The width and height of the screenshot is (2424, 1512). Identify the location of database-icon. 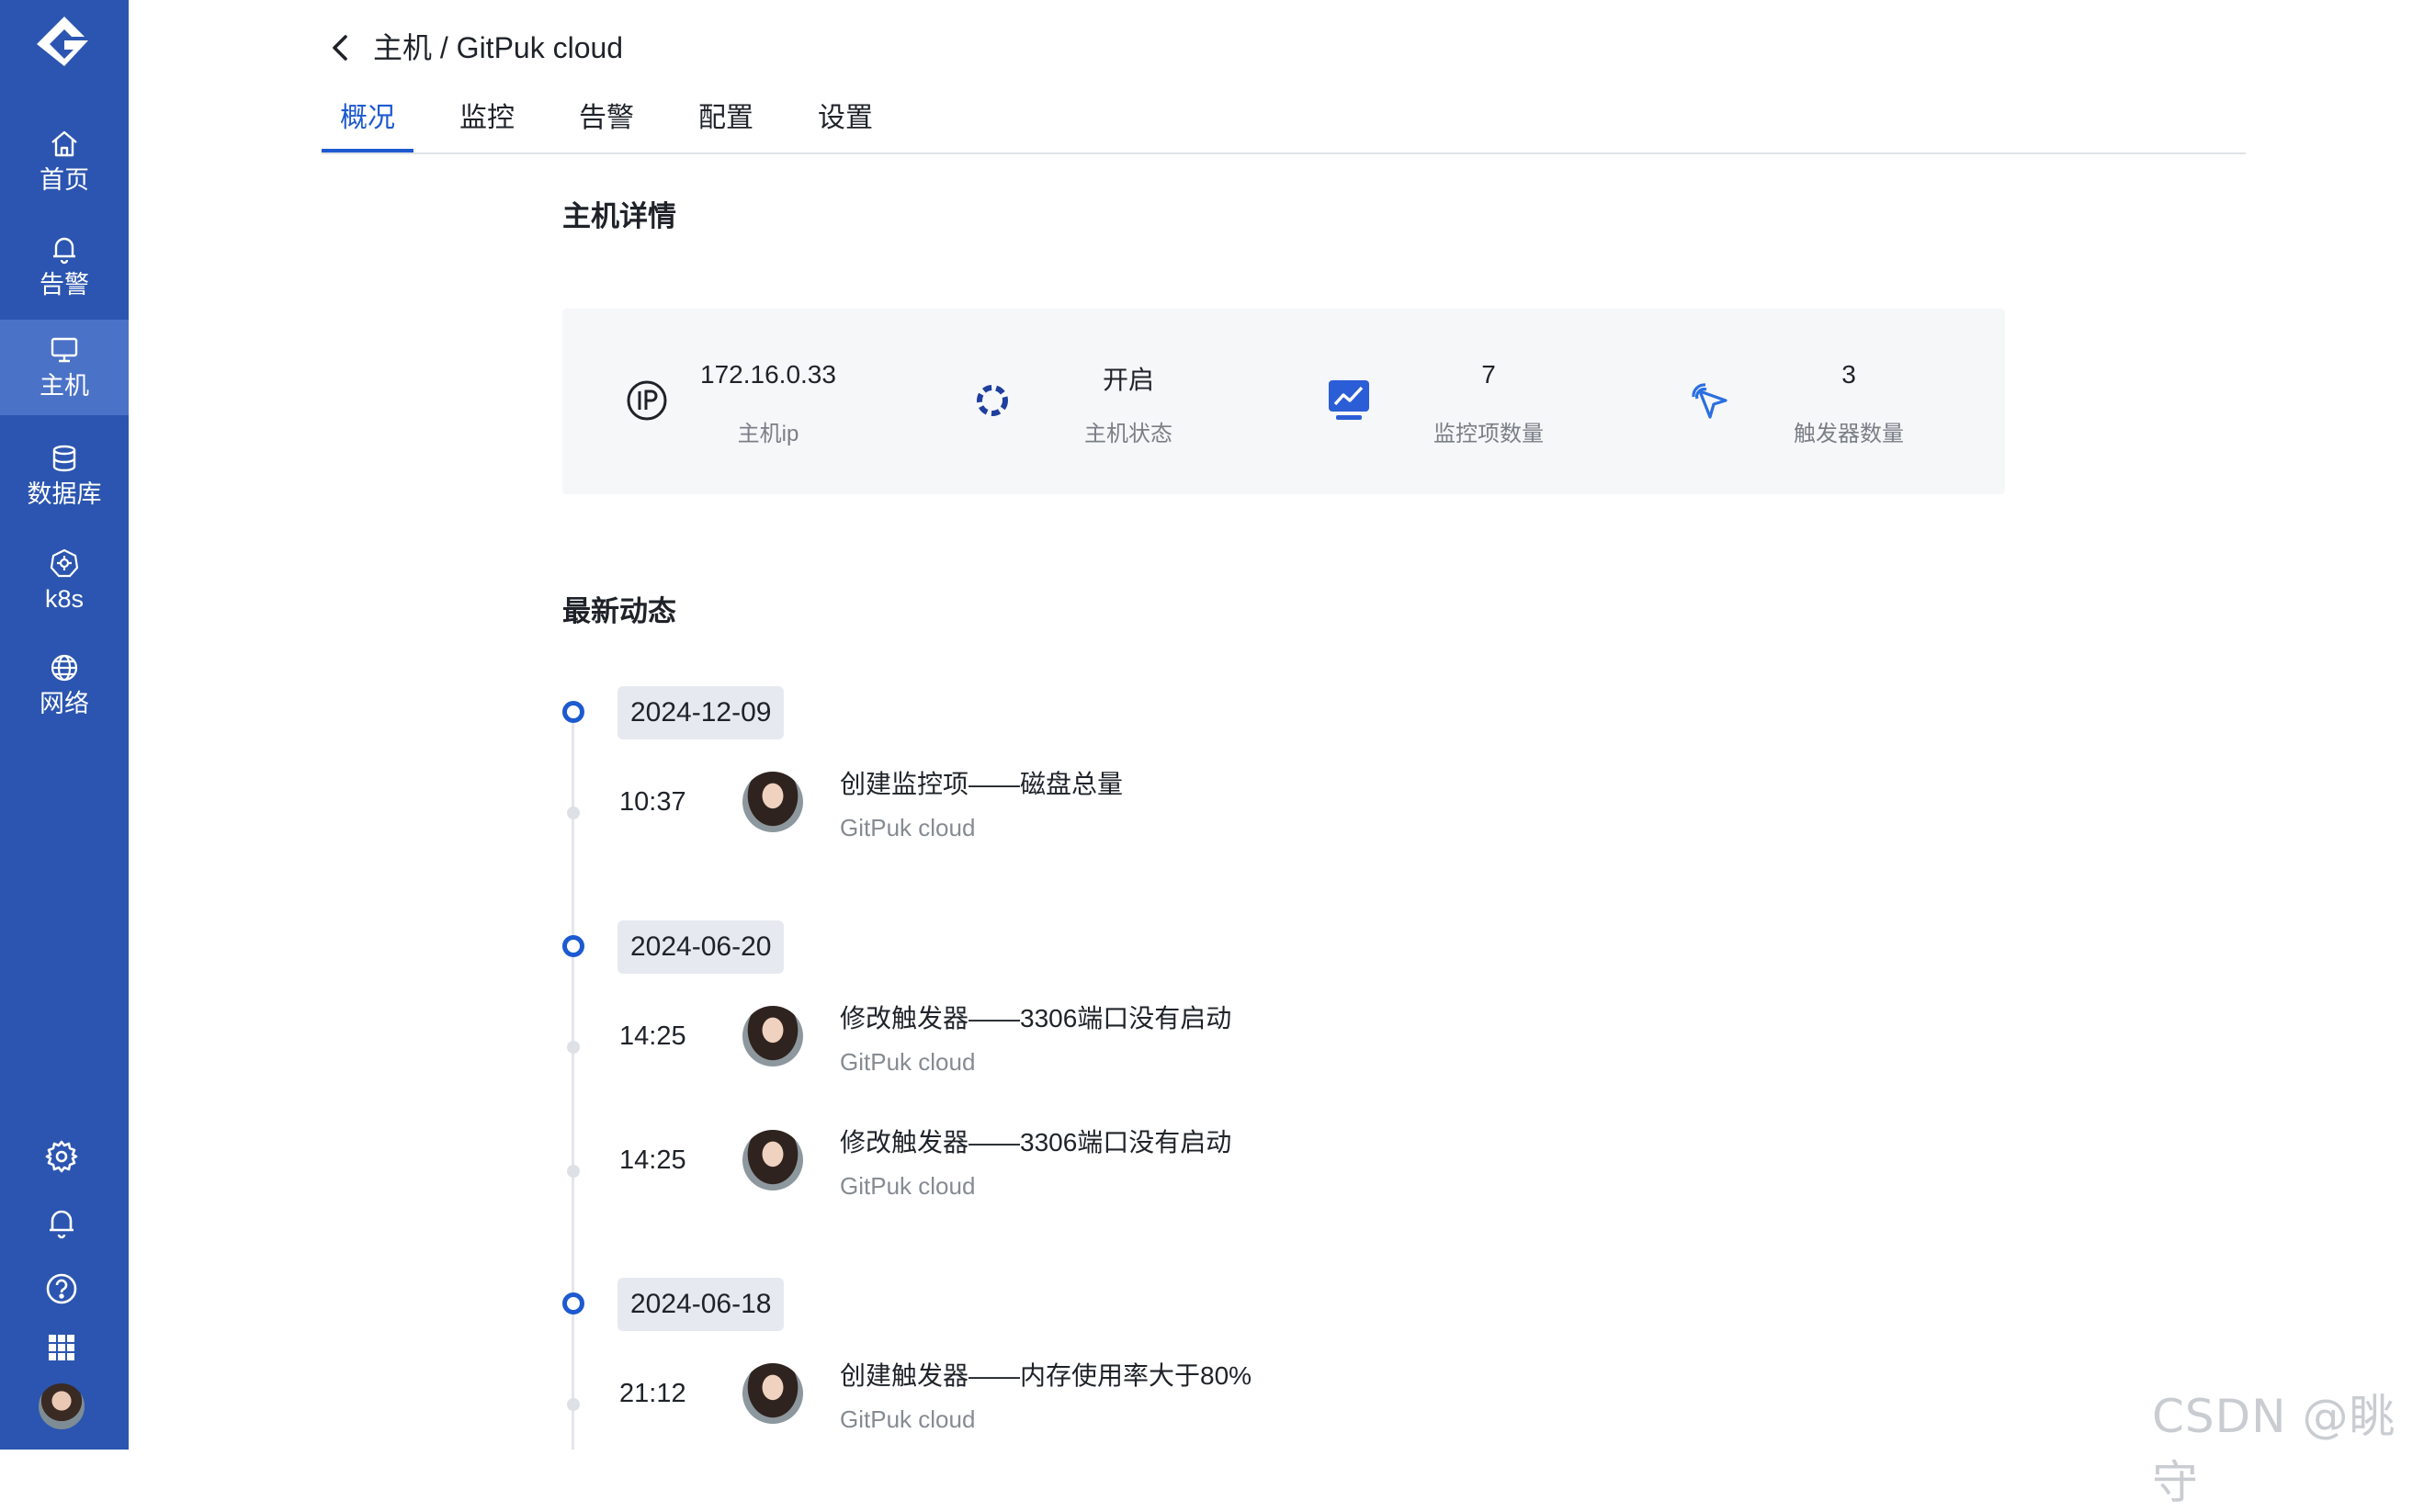
(64, 458).